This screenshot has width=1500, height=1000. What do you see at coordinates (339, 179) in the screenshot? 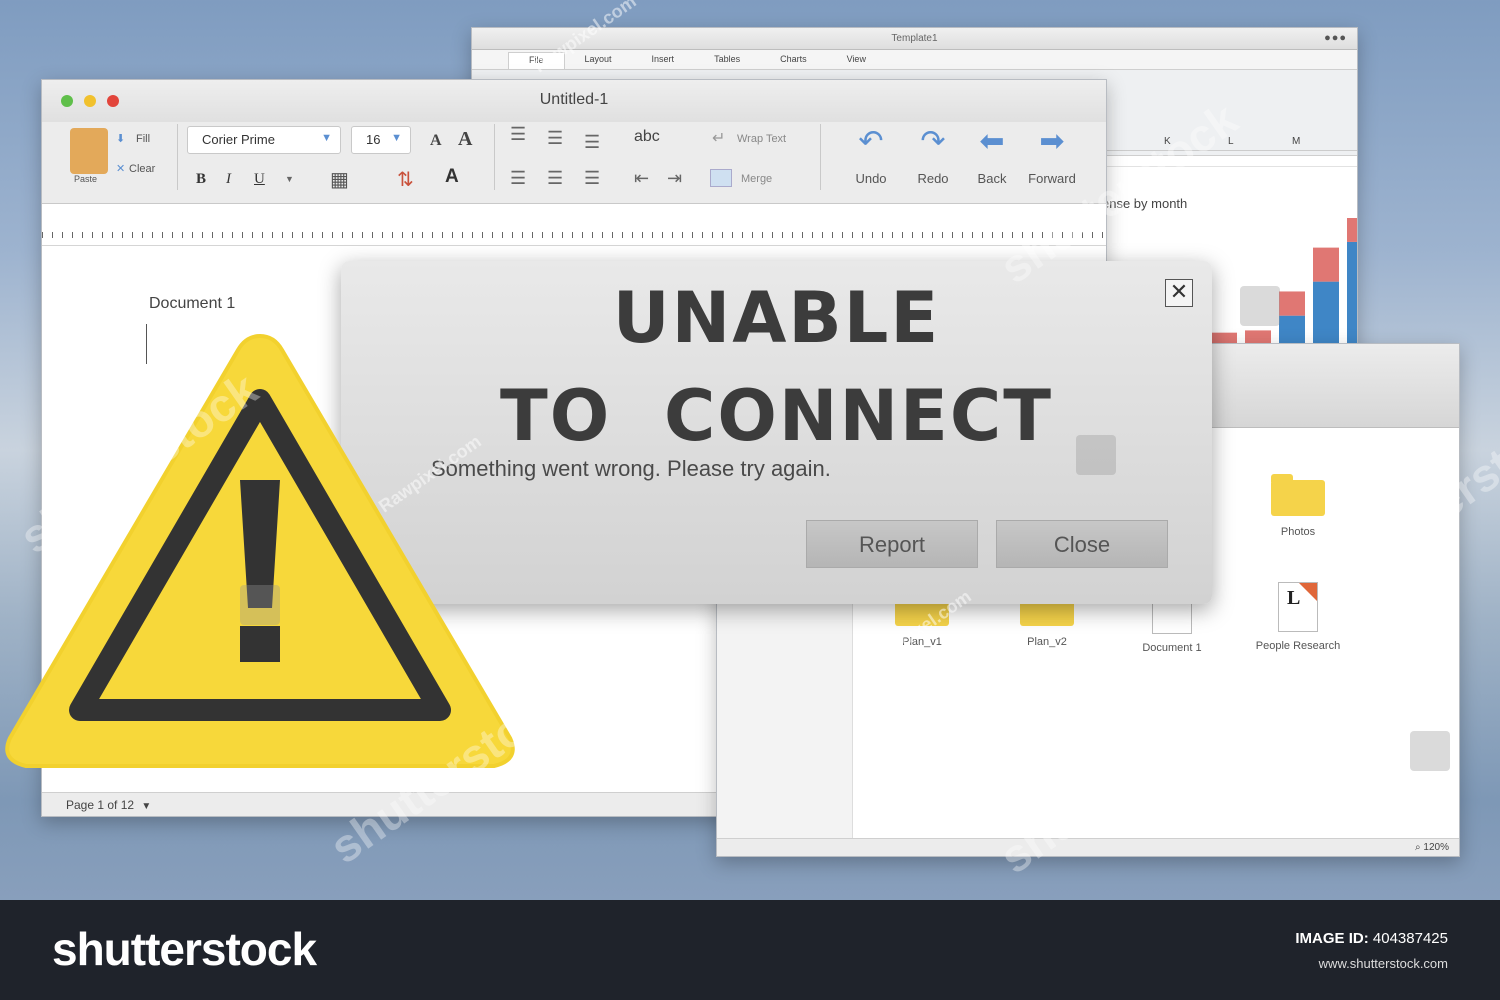
I see `borders-icon: ▦` at bounding box center [339, 179].